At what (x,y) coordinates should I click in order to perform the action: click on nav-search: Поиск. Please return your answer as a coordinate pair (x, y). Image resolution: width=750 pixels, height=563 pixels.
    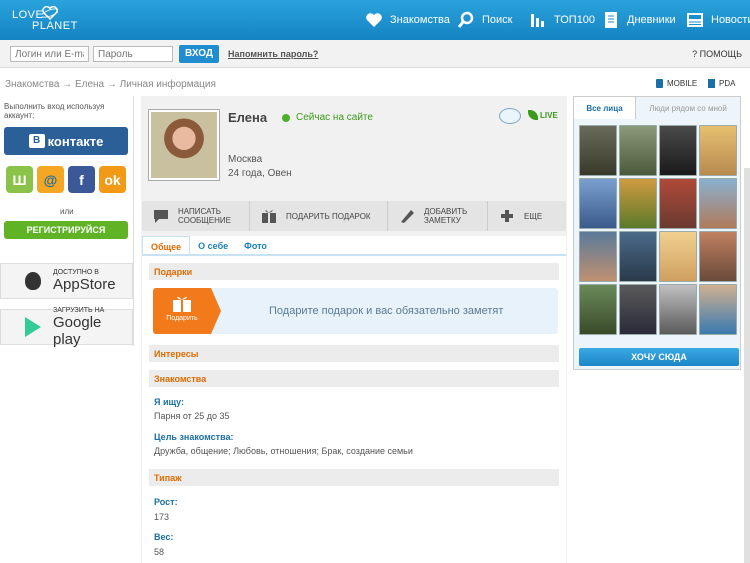
    Looking at the image, I should click on (484, 20).